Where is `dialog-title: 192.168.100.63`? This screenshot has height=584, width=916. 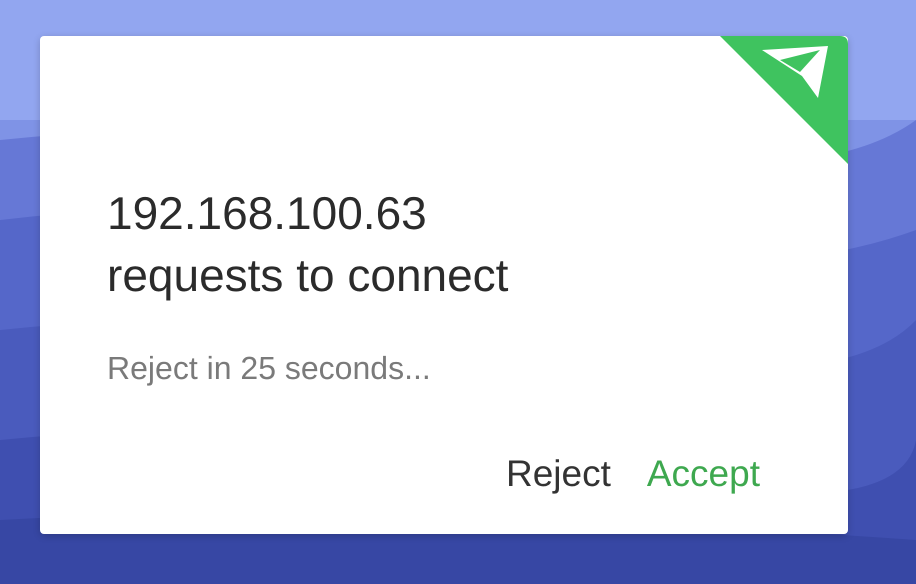
dialog-title: 192.168.100.63 is located at coordinates (267, 213).